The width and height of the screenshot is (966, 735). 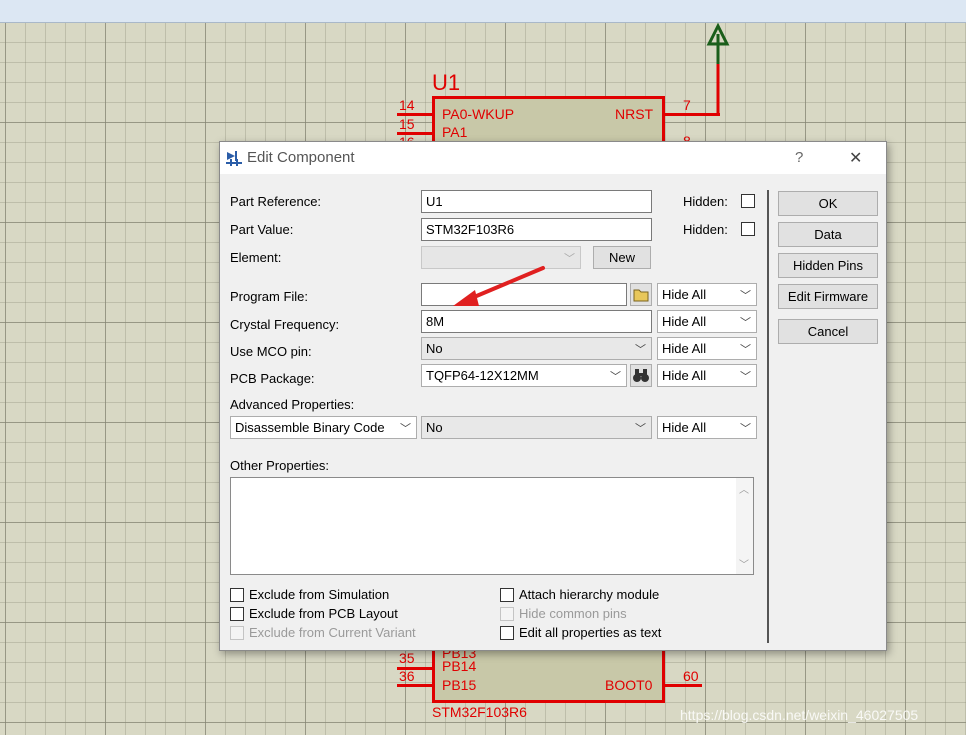 I want to click on dialog-divider, so click(x=768, y=416).